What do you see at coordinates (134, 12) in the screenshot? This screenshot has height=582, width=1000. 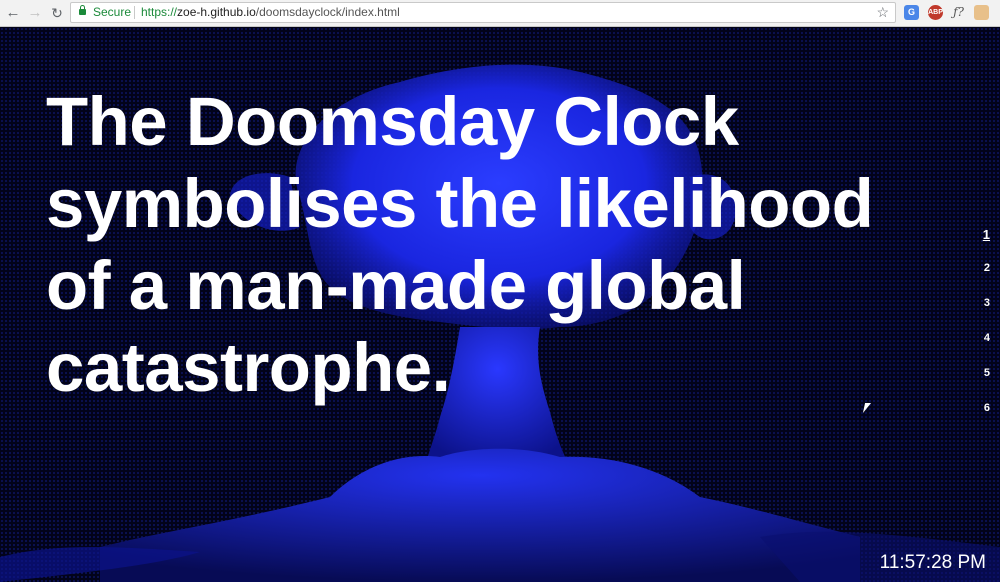 I see `omnibox-divider` at bounding box center [134, 12].